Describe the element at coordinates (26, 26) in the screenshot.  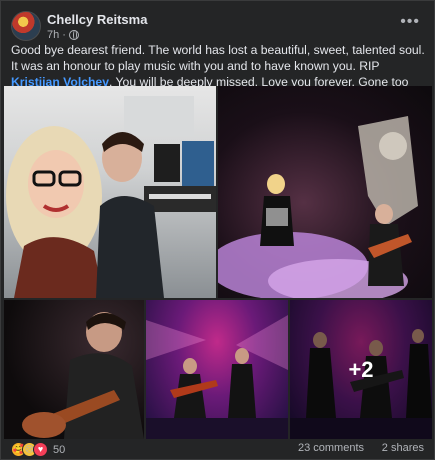
I see `avatar` at that location.